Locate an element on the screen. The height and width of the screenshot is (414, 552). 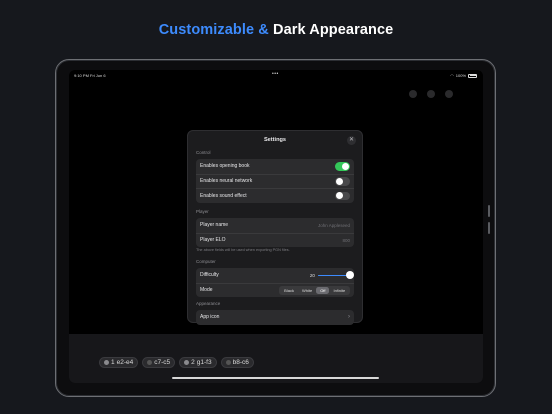
status-right: ◠ 100% is located at coordinates (463, 75).